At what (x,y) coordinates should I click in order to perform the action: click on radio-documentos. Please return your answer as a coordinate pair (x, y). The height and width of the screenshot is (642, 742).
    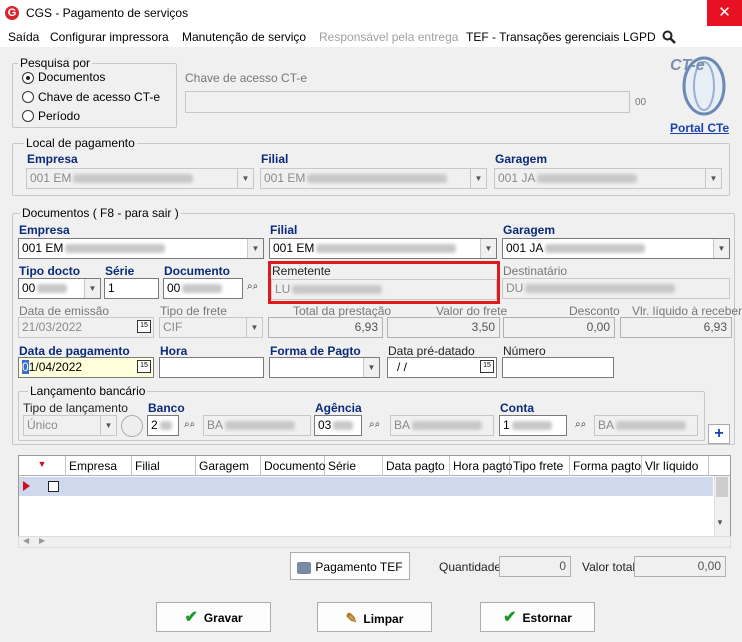
    Looking at the image, I should click on (28, 78).